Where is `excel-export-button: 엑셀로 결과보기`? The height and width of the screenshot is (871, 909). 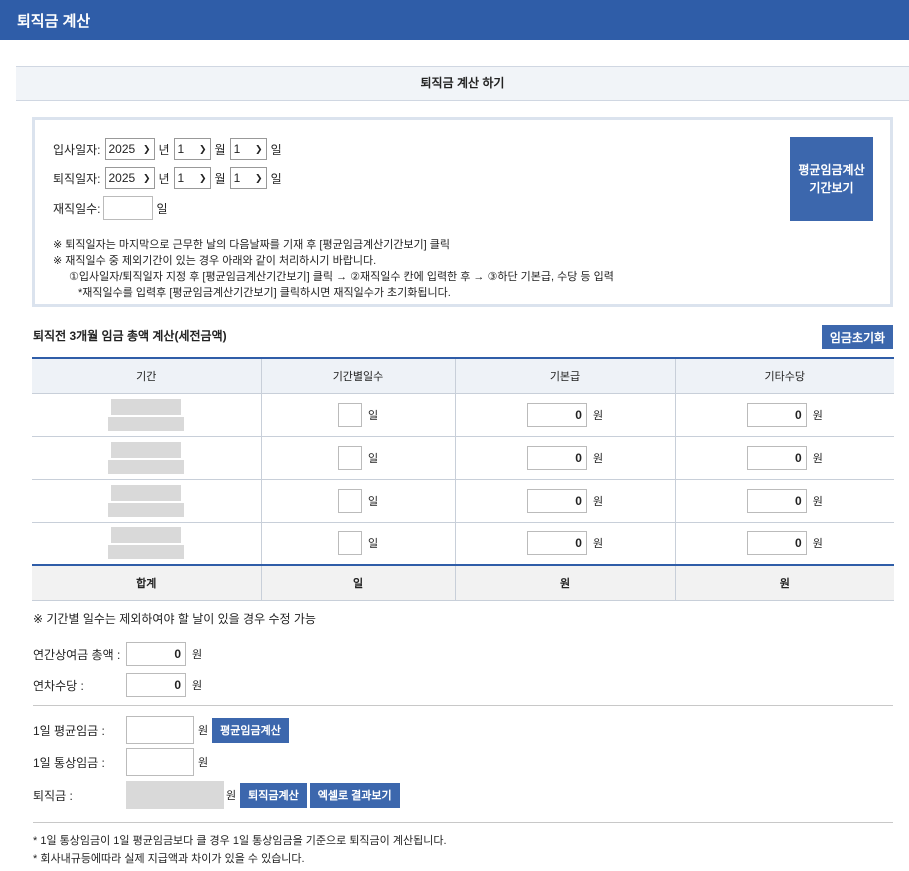 excel-export-button: 엑셀로 결과보기 is located at coordinates (354, 795).